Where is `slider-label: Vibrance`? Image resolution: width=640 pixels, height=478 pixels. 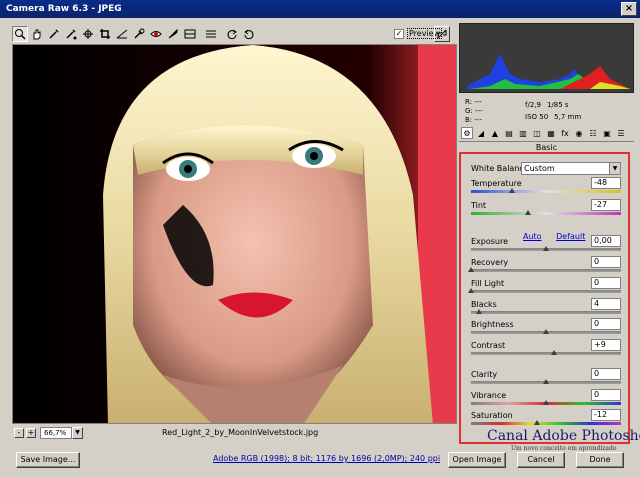
slider-label: Vibrance is located at coordinates (489, 395).